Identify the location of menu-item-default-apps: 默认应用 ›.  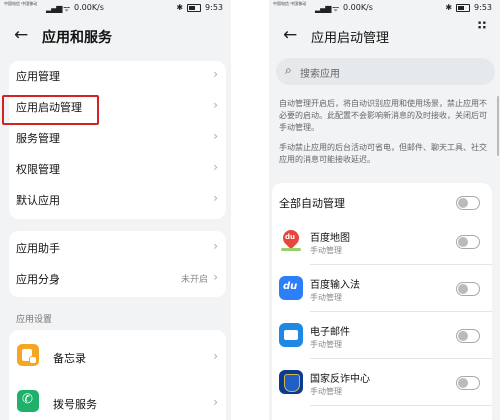
(117, 200).